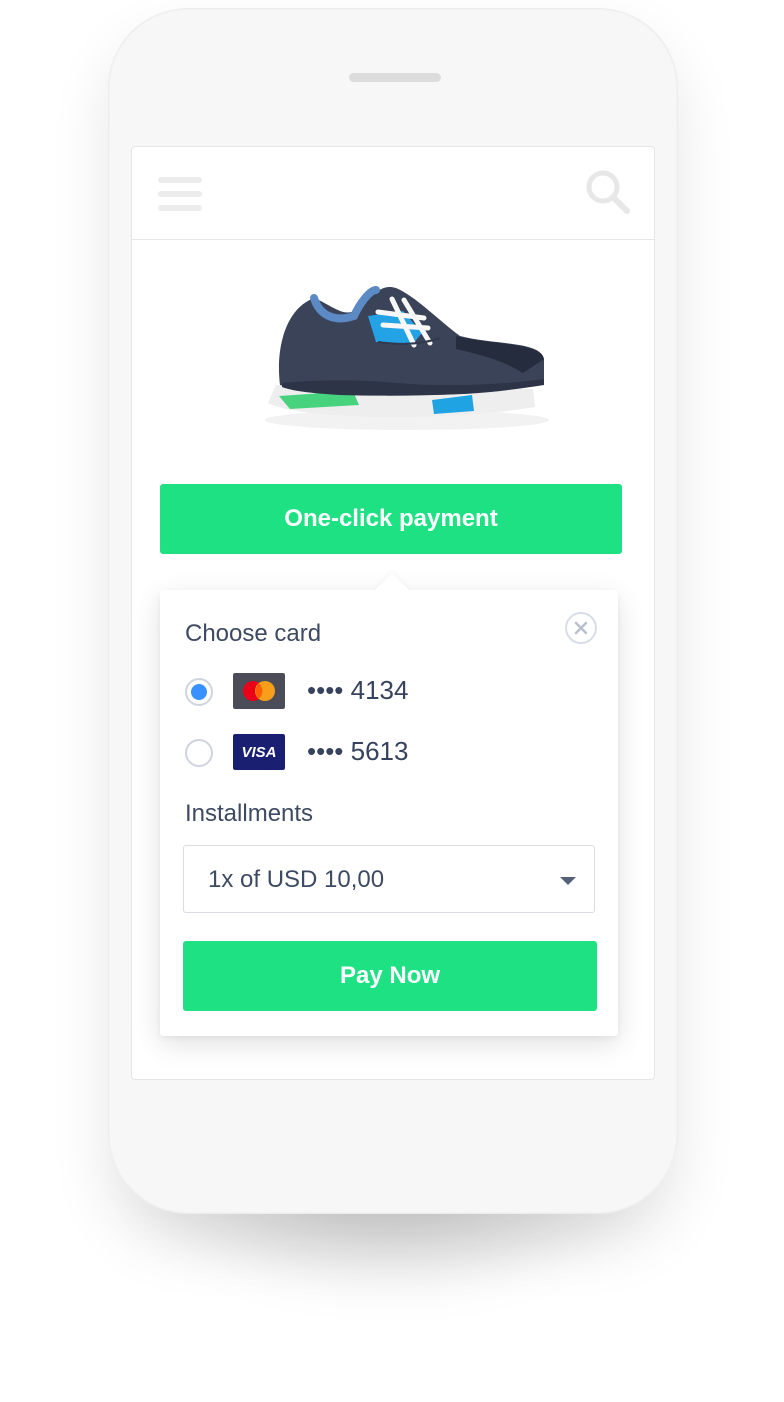 The height and width of the screenshot is (1402, 784). Describe the element at coordinates (608, 192) in the screenshot. I see `search-icon` at that location.